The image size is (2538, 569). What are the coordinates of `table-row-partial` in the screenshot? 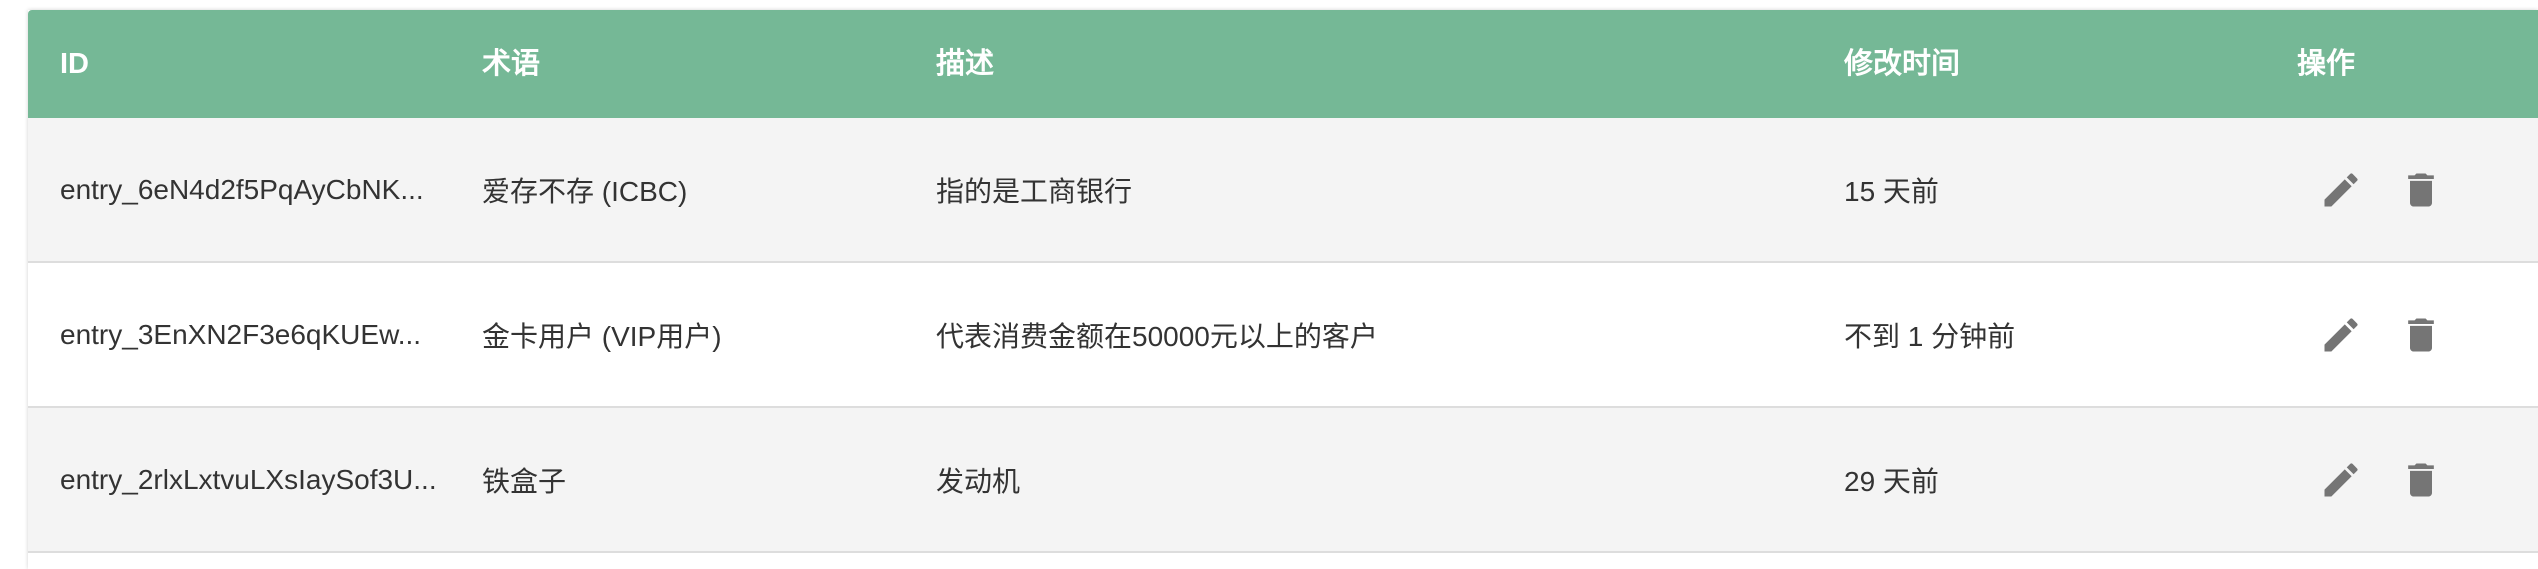 It's located at (1283, 561).